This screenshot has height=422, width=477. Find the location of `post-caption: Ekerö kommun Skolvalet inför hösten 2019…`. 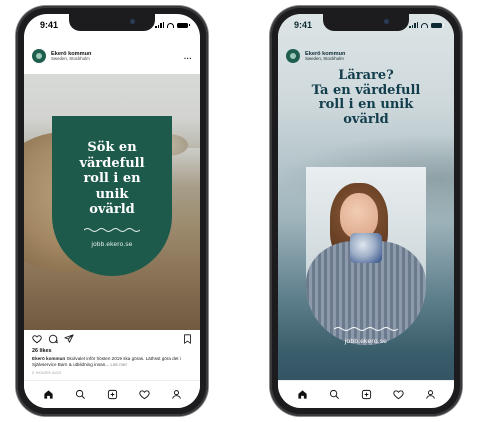

post-caption: Ekerö kommun Skolvalet inför hösten 2019… is located at coordinates (112, 362).